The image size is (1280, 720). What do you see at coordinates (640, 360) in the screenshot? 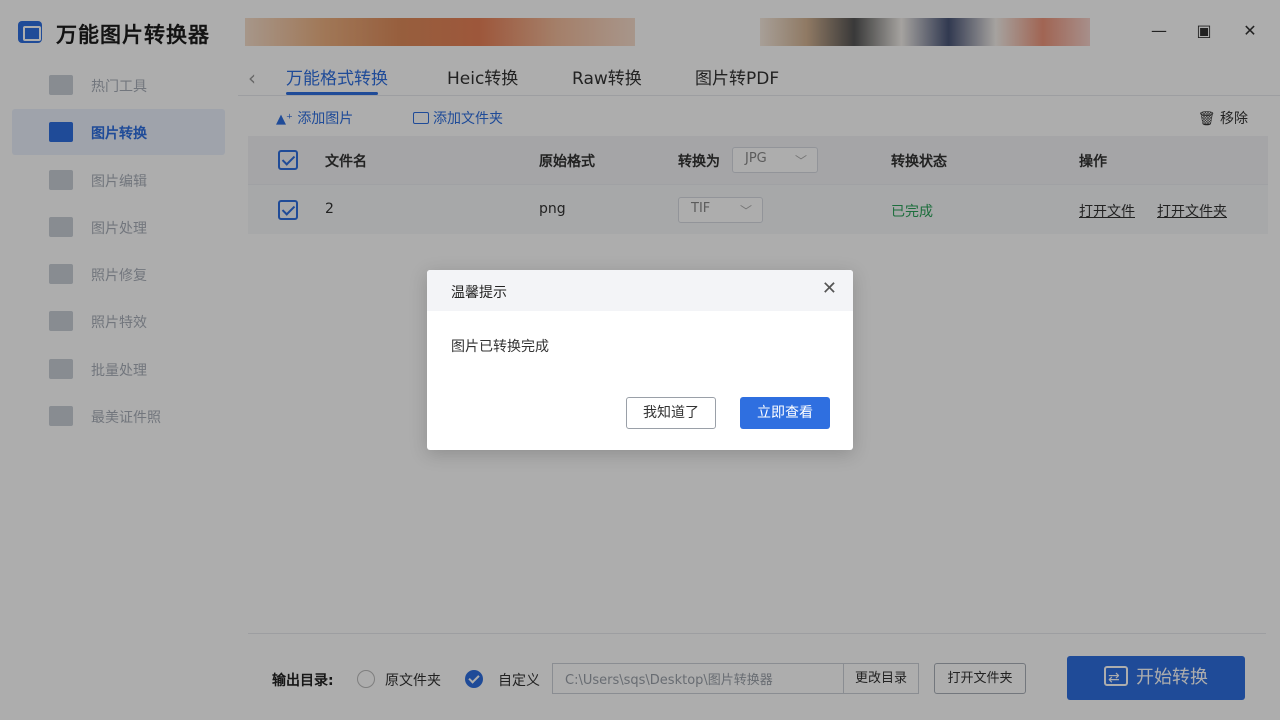
I see `notice-dialog: 温馨提示 ✕ 图片已转换完成 我知道了 立即查看` at bounding box center [640, 360].